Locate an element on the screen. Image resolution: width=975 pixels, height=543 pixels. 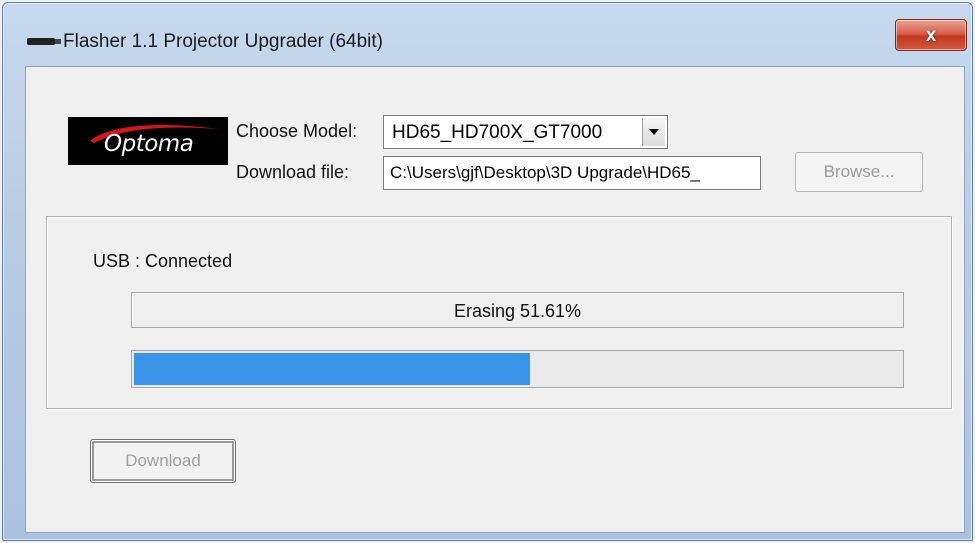
download-file-label: Download file: is located at coordinates (293, 172).